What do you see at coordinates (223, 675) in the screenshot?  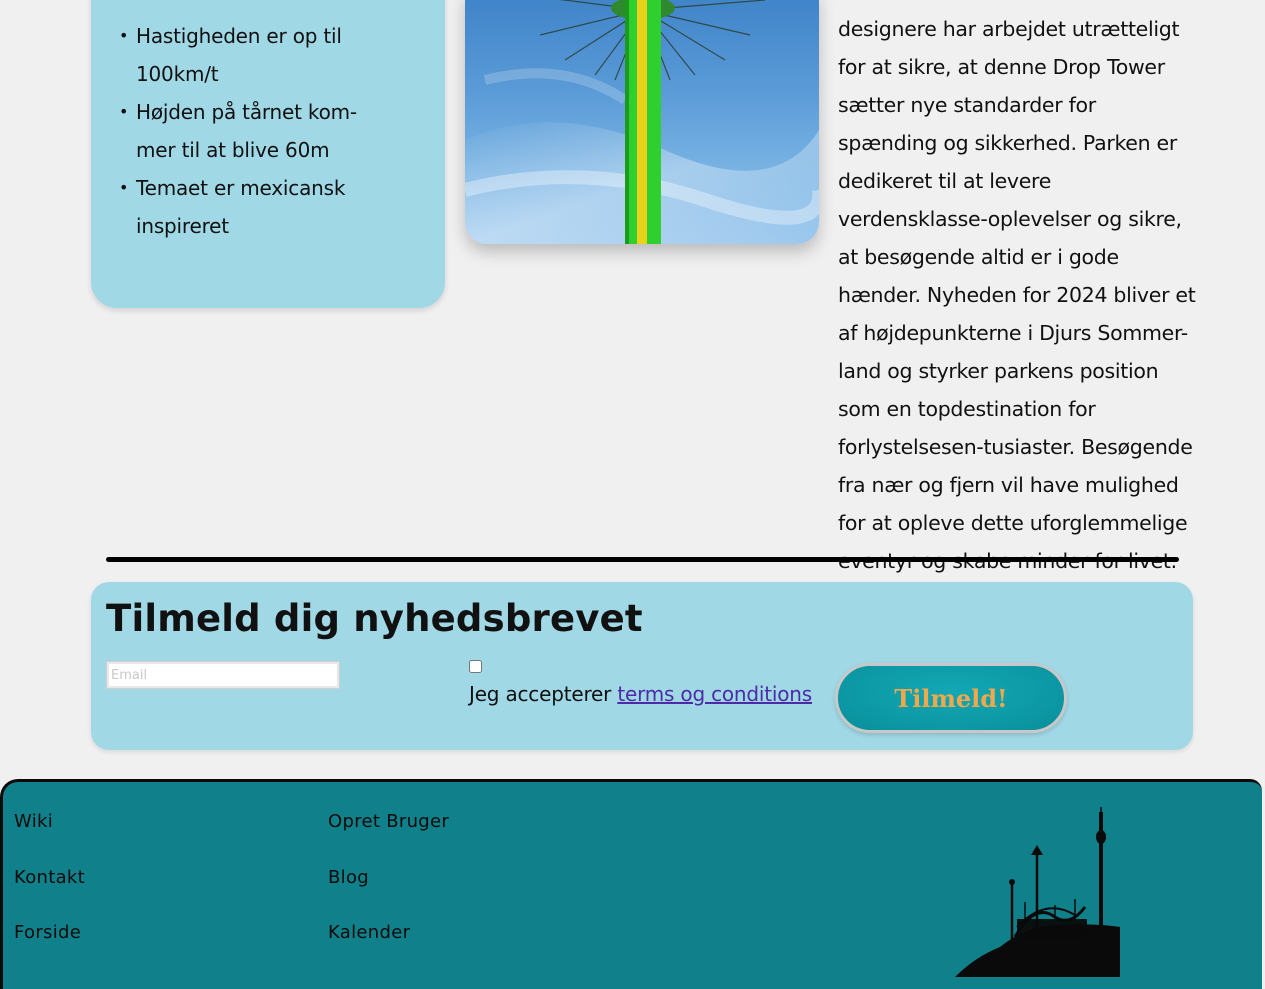 I see `email-field` at bounding box center [223, 675].